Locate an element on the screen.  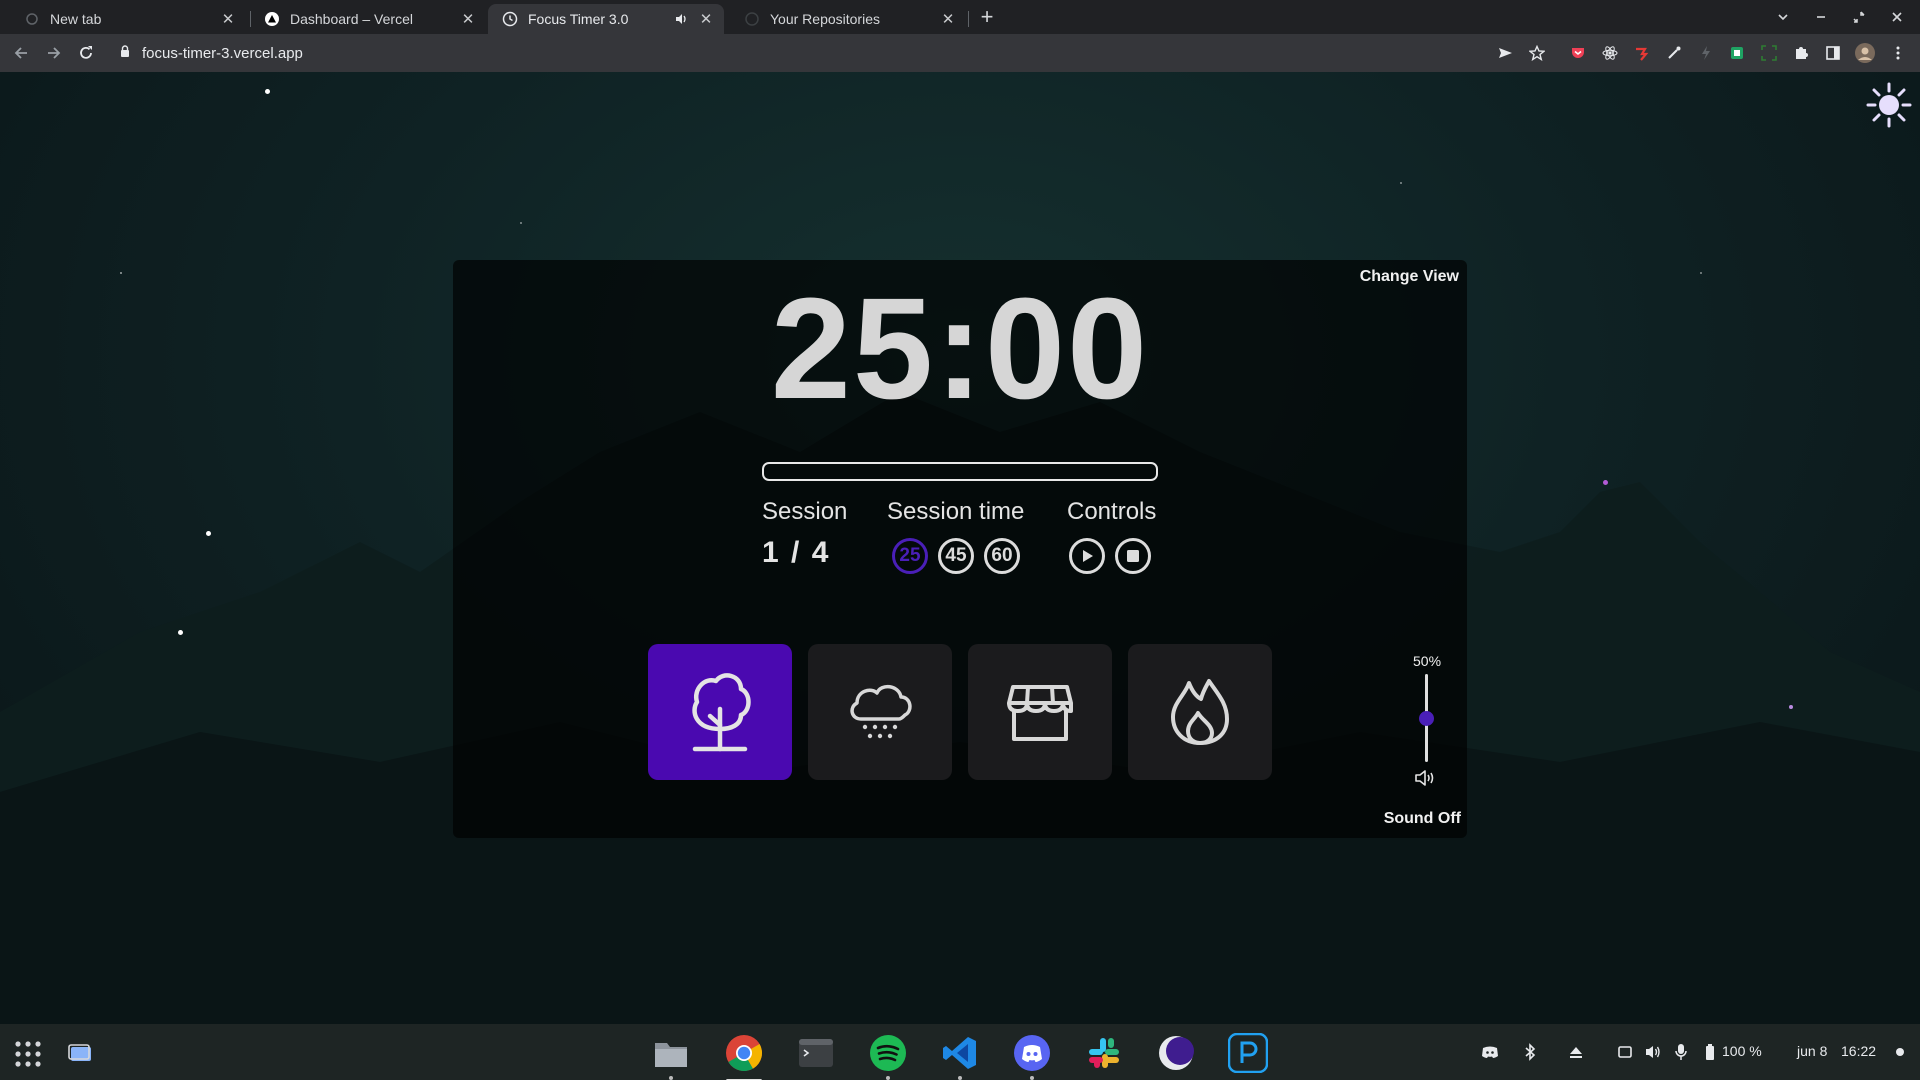
tab-title: Focus Timer 3.0 is located at coordinates (578, 19).